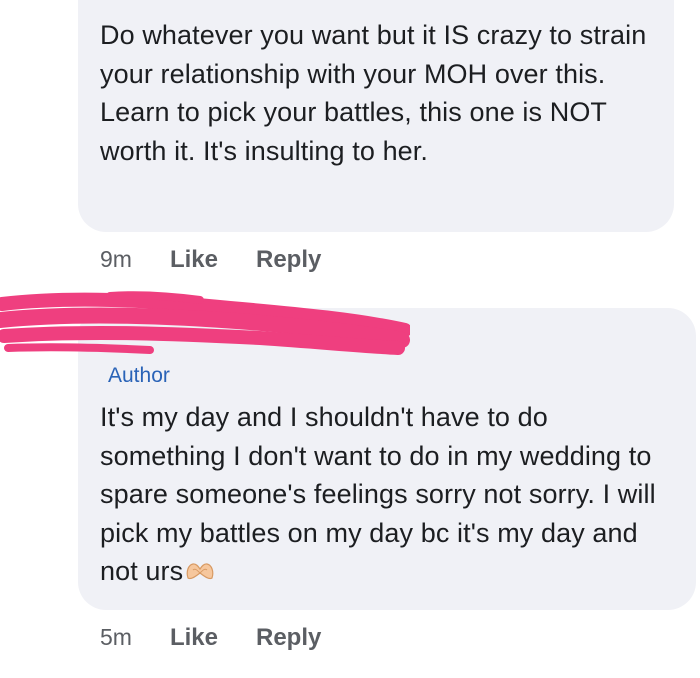 The image size is (700, 678). I want to click on comment-actions: 5m Like Reply, so click(229, 638).